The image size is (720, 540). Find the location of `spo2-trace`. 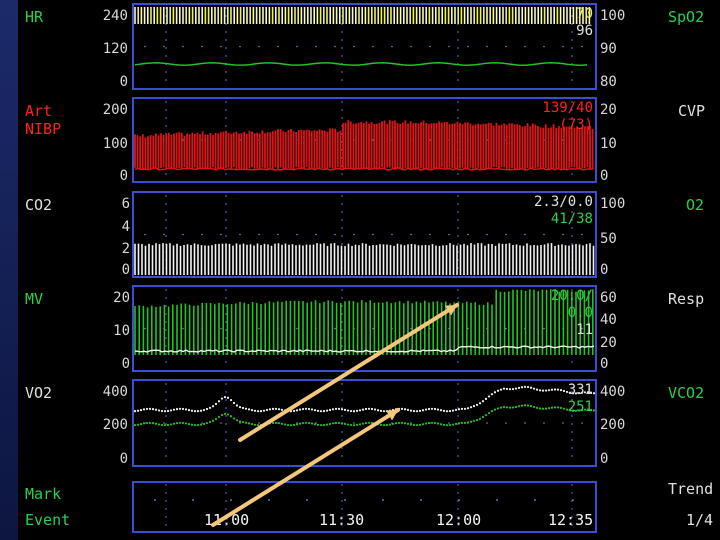

spo2-trace is located at coordinates (361, 64).